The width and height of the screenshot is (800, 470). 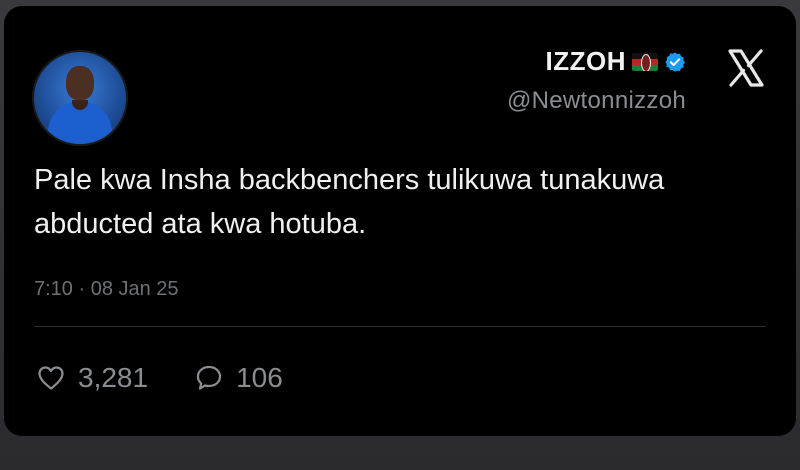 I want to click on avatar-head, so click(x=80, y=83).